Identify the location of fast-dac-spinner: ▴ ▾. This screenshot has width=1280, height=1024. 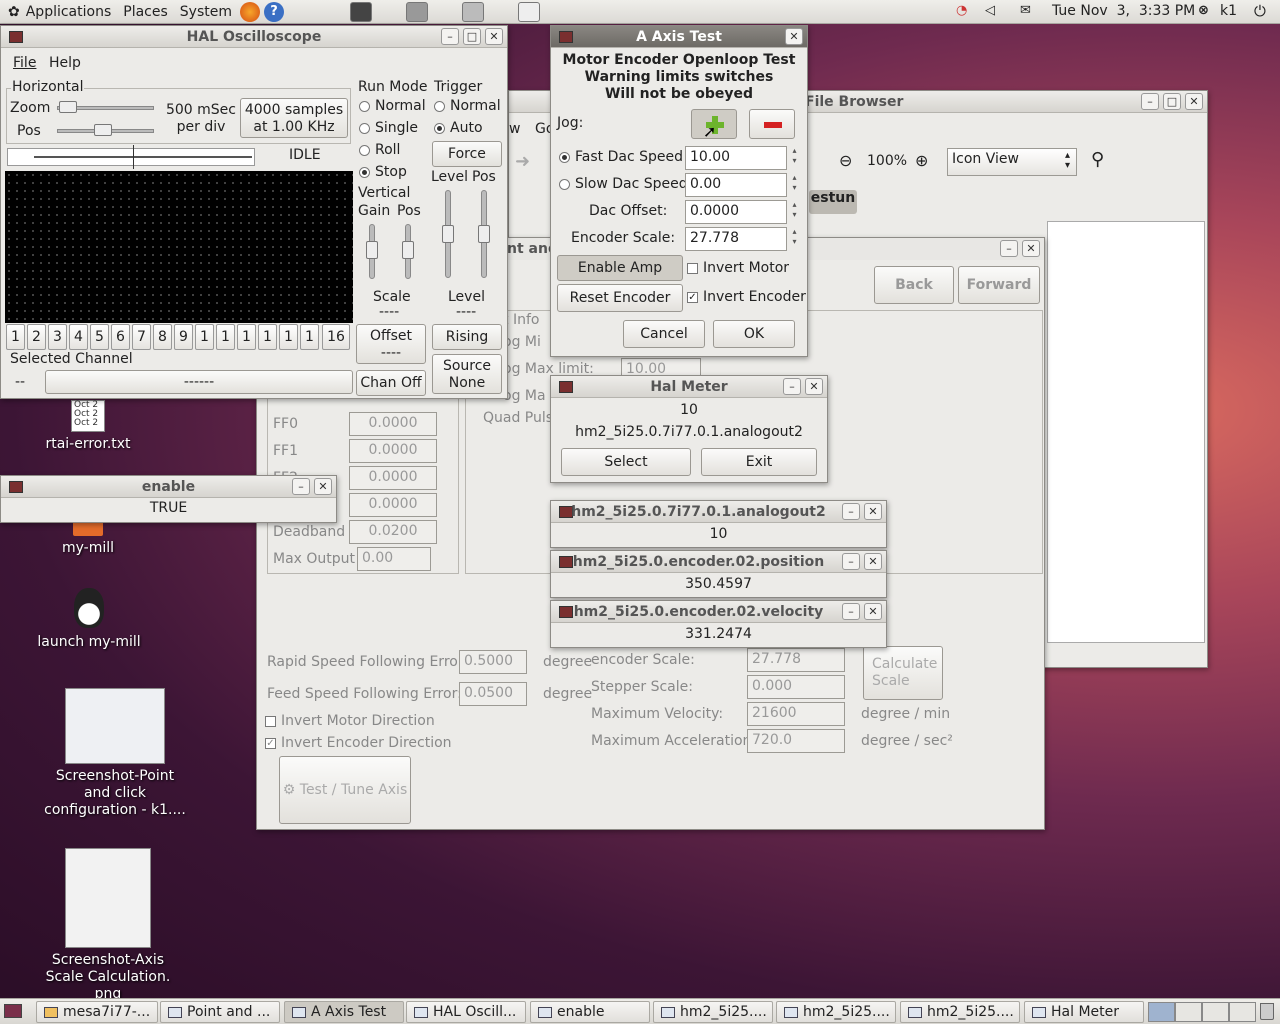
(794, 156).